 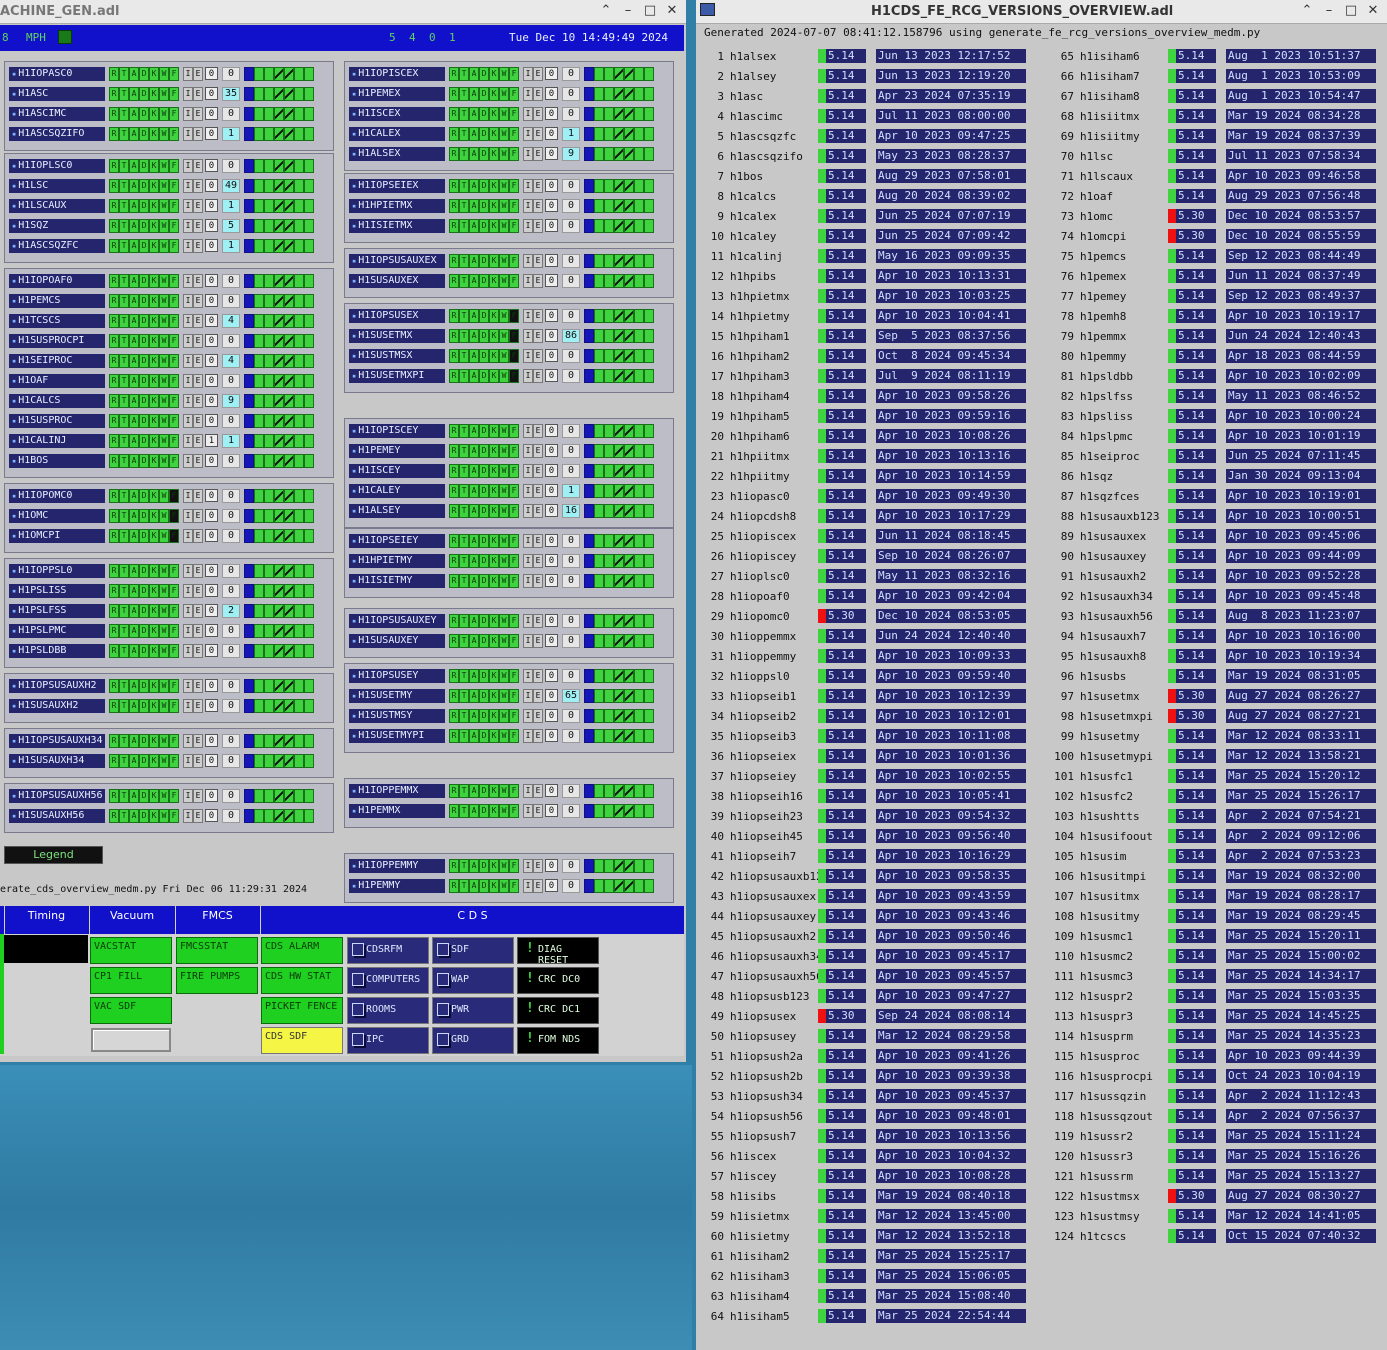 I want to click on model-name: H1IOPPEMMX, so click(x=397, y=791).